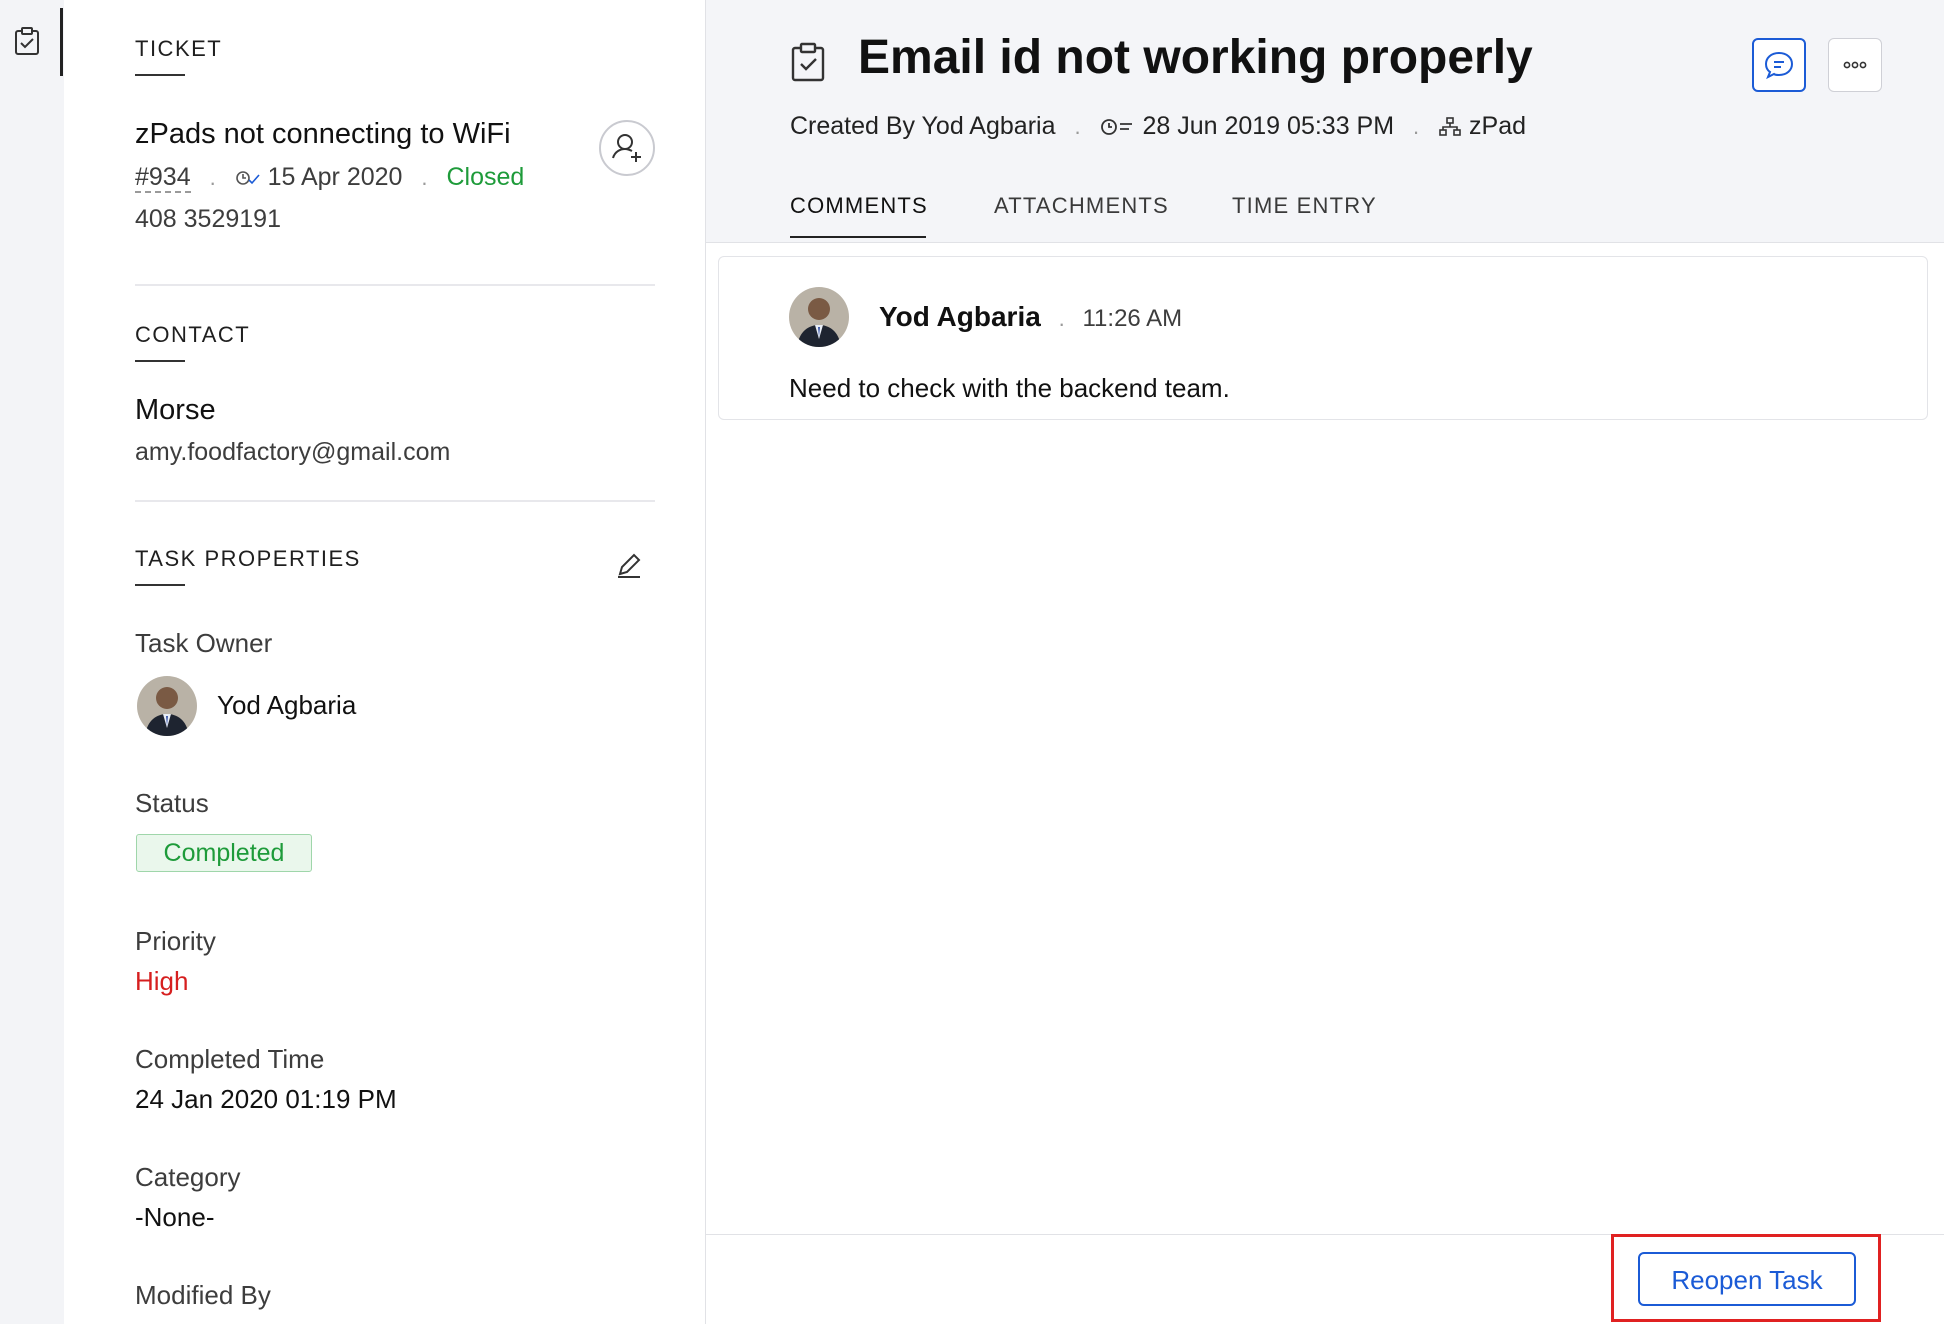 This screenshot has height=1324, width=1944. What do you see at coordinates (163, 178) in the screenshot?
I see `ticket-number: #934` at bounding box center [163, 178].